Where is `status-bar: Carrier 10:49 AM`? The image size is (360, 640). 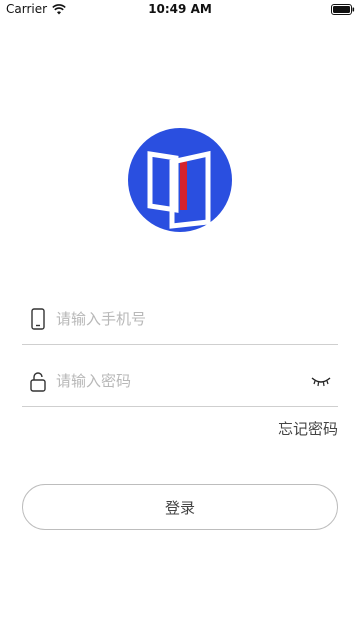 status-bar: Carrier 10:49 AM is located at coordinates (180, 10).